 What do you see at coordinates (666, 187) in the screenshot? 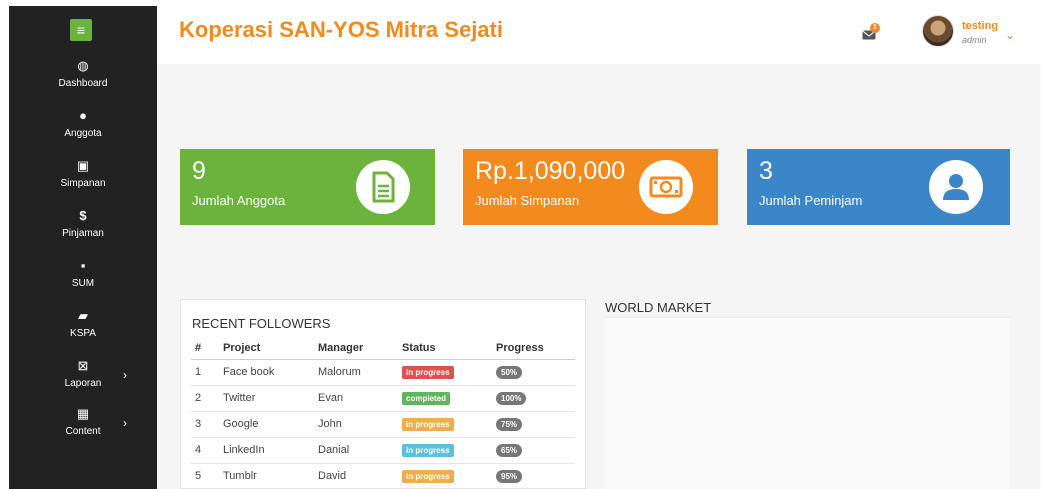
I see `money-bill-icon` at bounding box center [666, 187].